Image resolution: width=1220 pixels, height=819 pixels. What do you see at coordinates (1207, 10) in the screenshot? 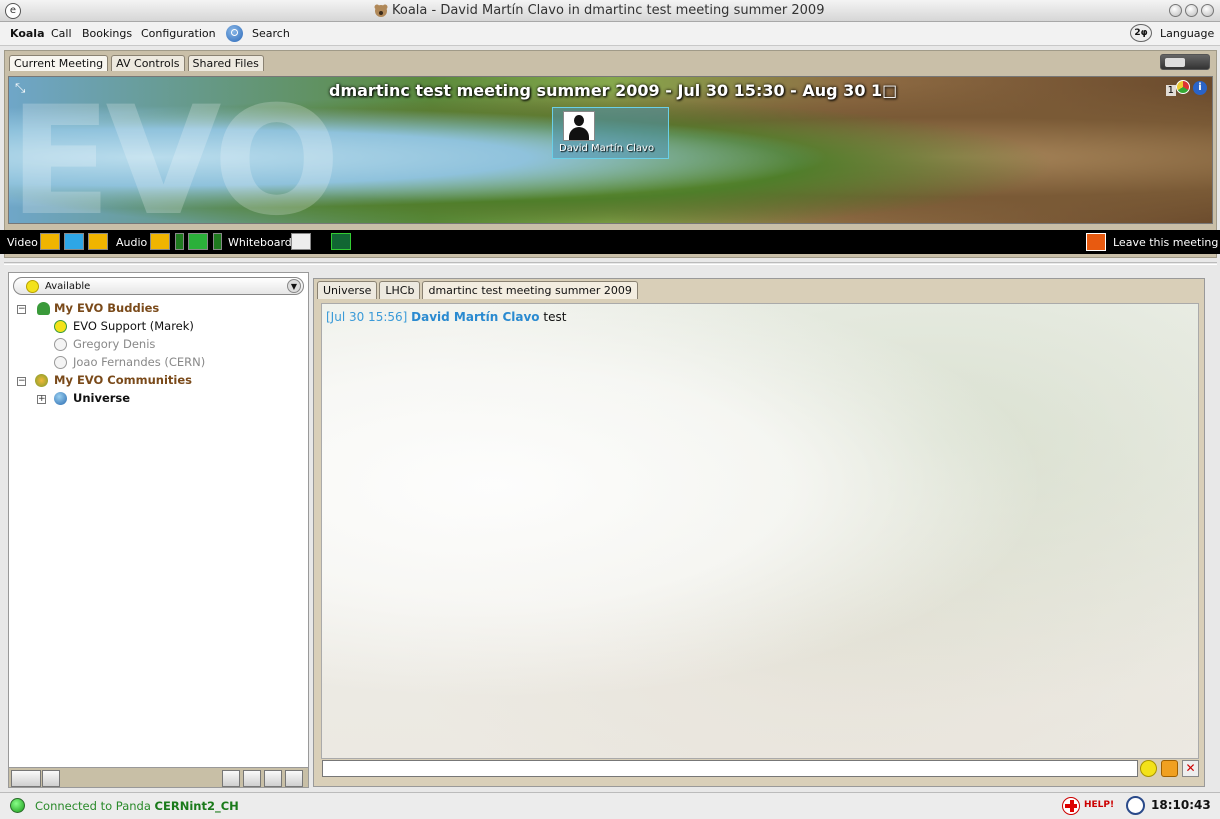
I see `close-button` at bounding box center [1207, 10].